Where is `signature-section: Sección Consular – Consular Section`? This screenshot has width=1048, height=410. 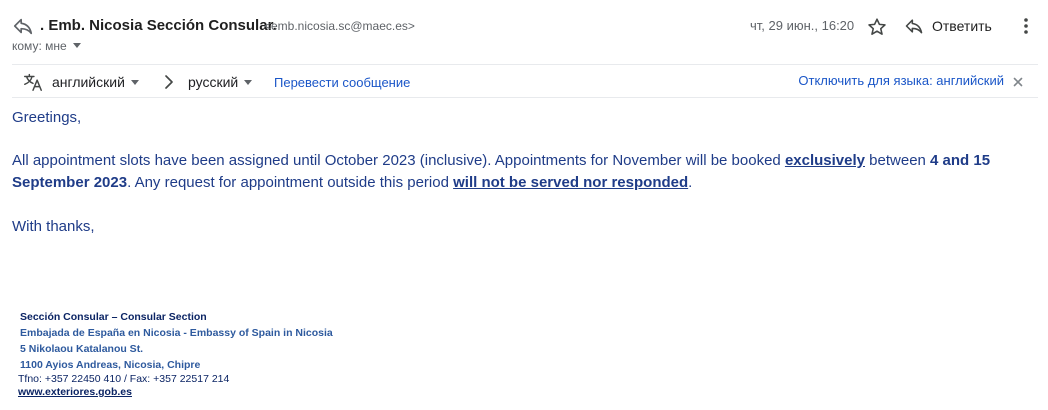
signature-section: Sección Consular – Consular Section is located at coordinates (113, 317).